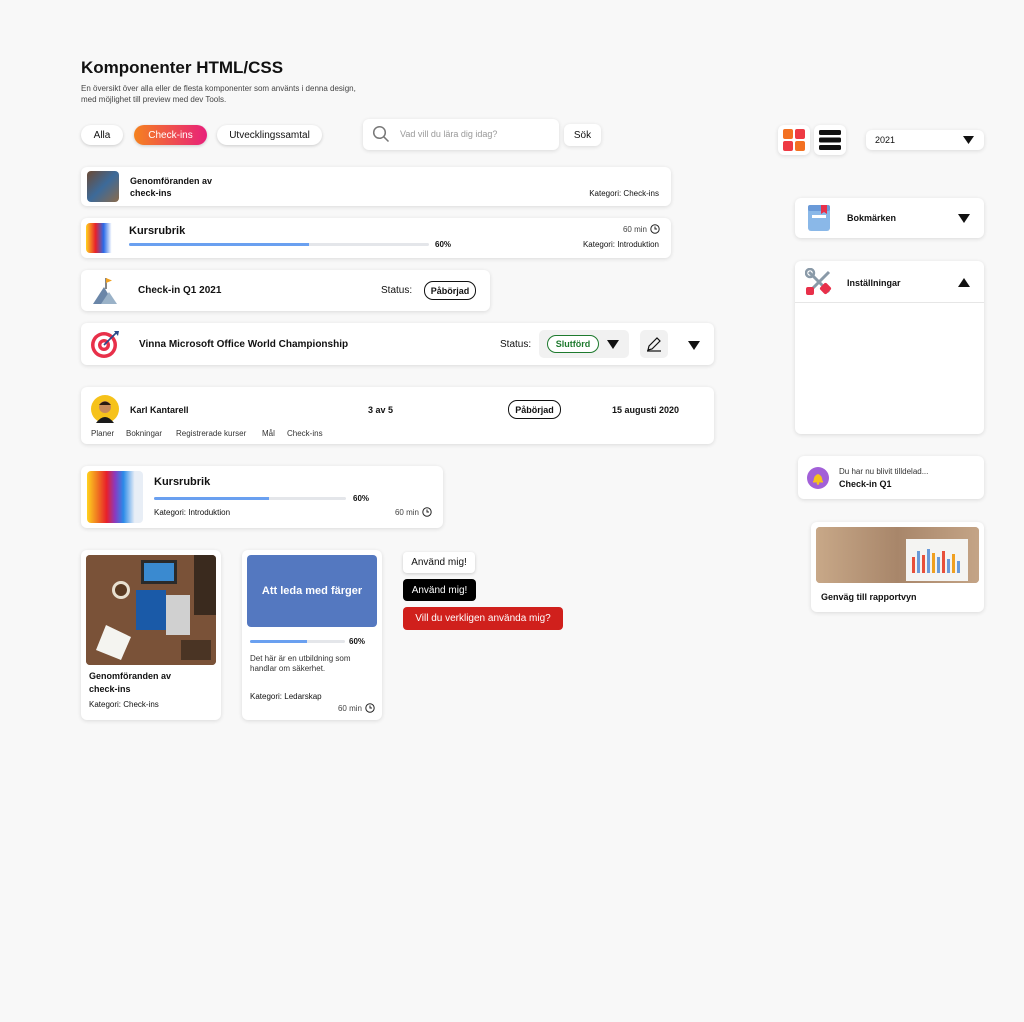 This screenshot has width=1024, height=1022. What do you see at coordinates (312, 591) in the screenshot?
I see `tile-banner: Att leda med färger` at bounding box center [312, 591].